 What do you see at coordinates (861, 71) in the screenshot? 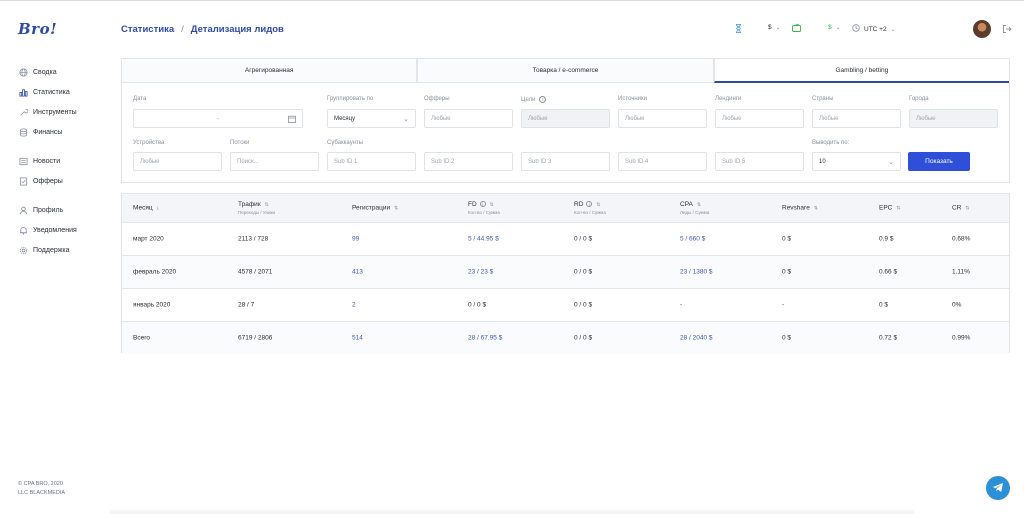
I see `tab-gambling: Gambling / betting` at bounding box center [861, 71].